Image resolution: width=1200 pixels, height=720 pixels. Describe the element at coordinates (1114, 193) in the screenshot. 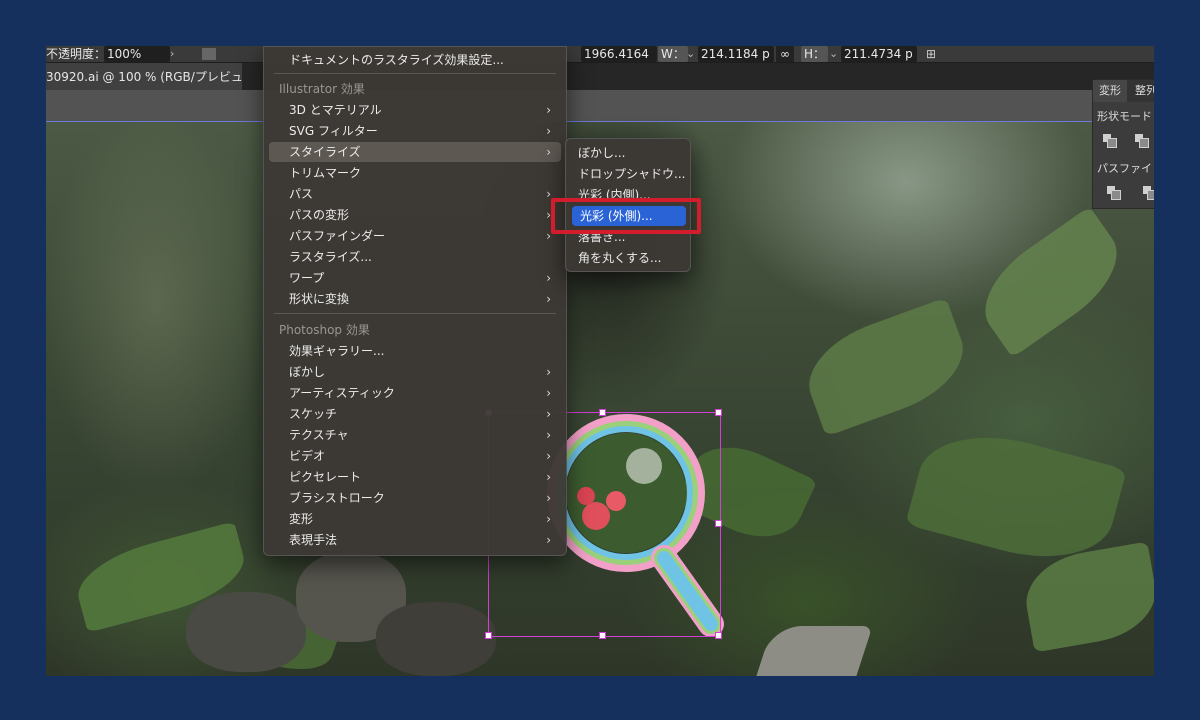

I see `divide-icon` at that location.